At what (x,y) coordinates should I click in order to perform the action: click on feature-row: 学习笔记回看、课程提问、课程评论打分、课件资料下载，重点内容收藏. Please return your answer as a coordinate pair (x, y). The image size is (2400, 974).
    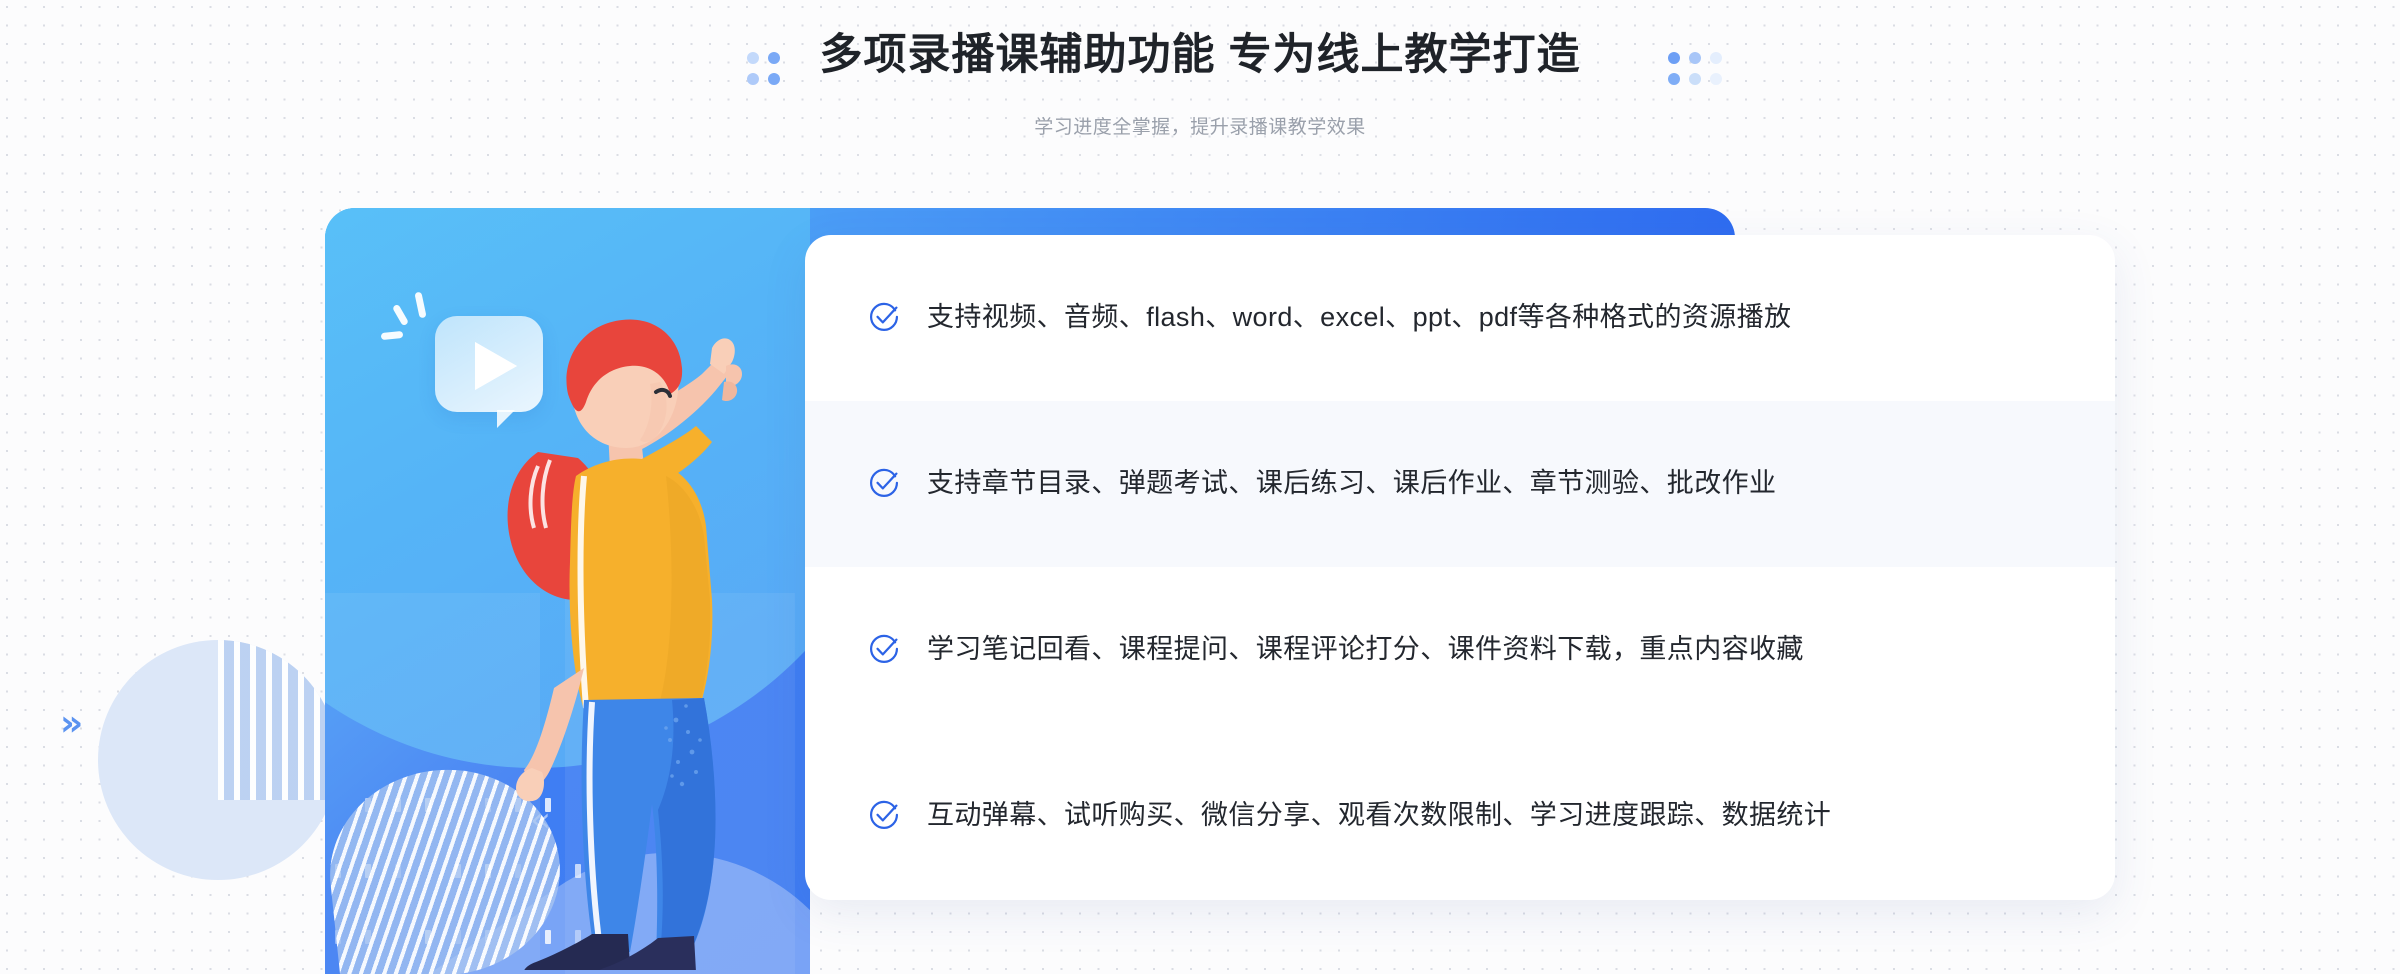
    Looking at the image, I should click on (1460, 650).